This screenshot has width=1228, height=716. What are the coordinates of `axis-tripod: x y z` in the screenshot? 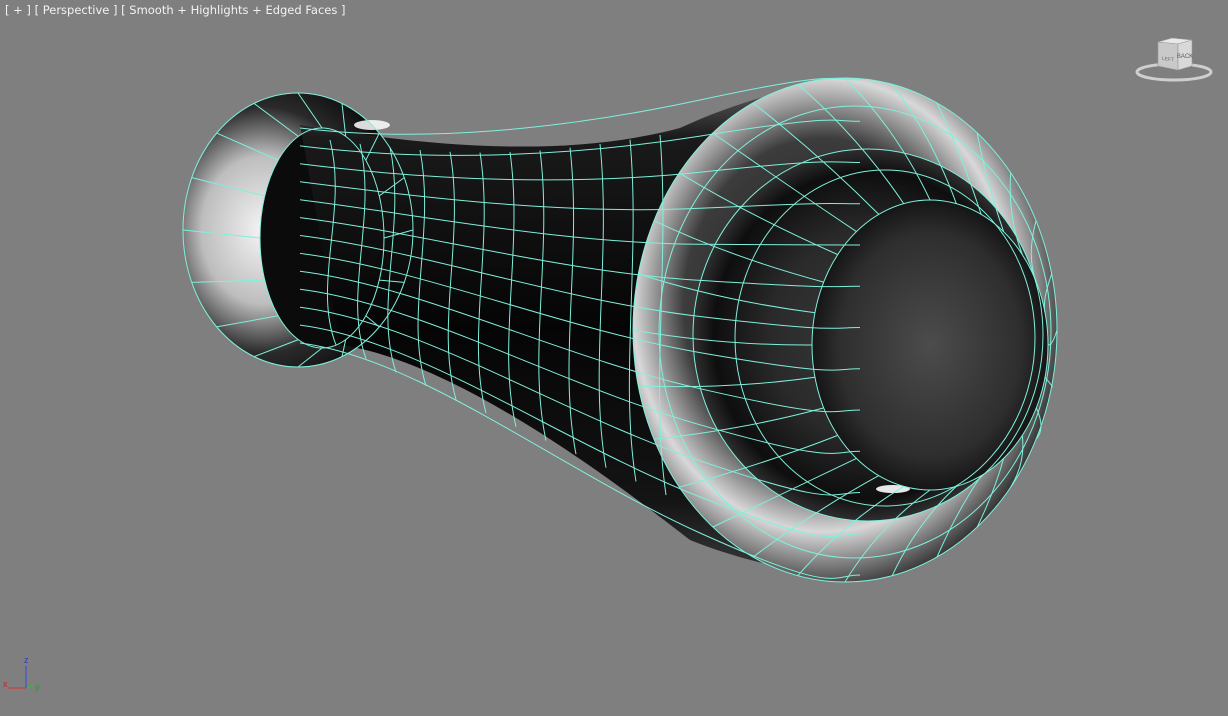 It's located at (21, 673).